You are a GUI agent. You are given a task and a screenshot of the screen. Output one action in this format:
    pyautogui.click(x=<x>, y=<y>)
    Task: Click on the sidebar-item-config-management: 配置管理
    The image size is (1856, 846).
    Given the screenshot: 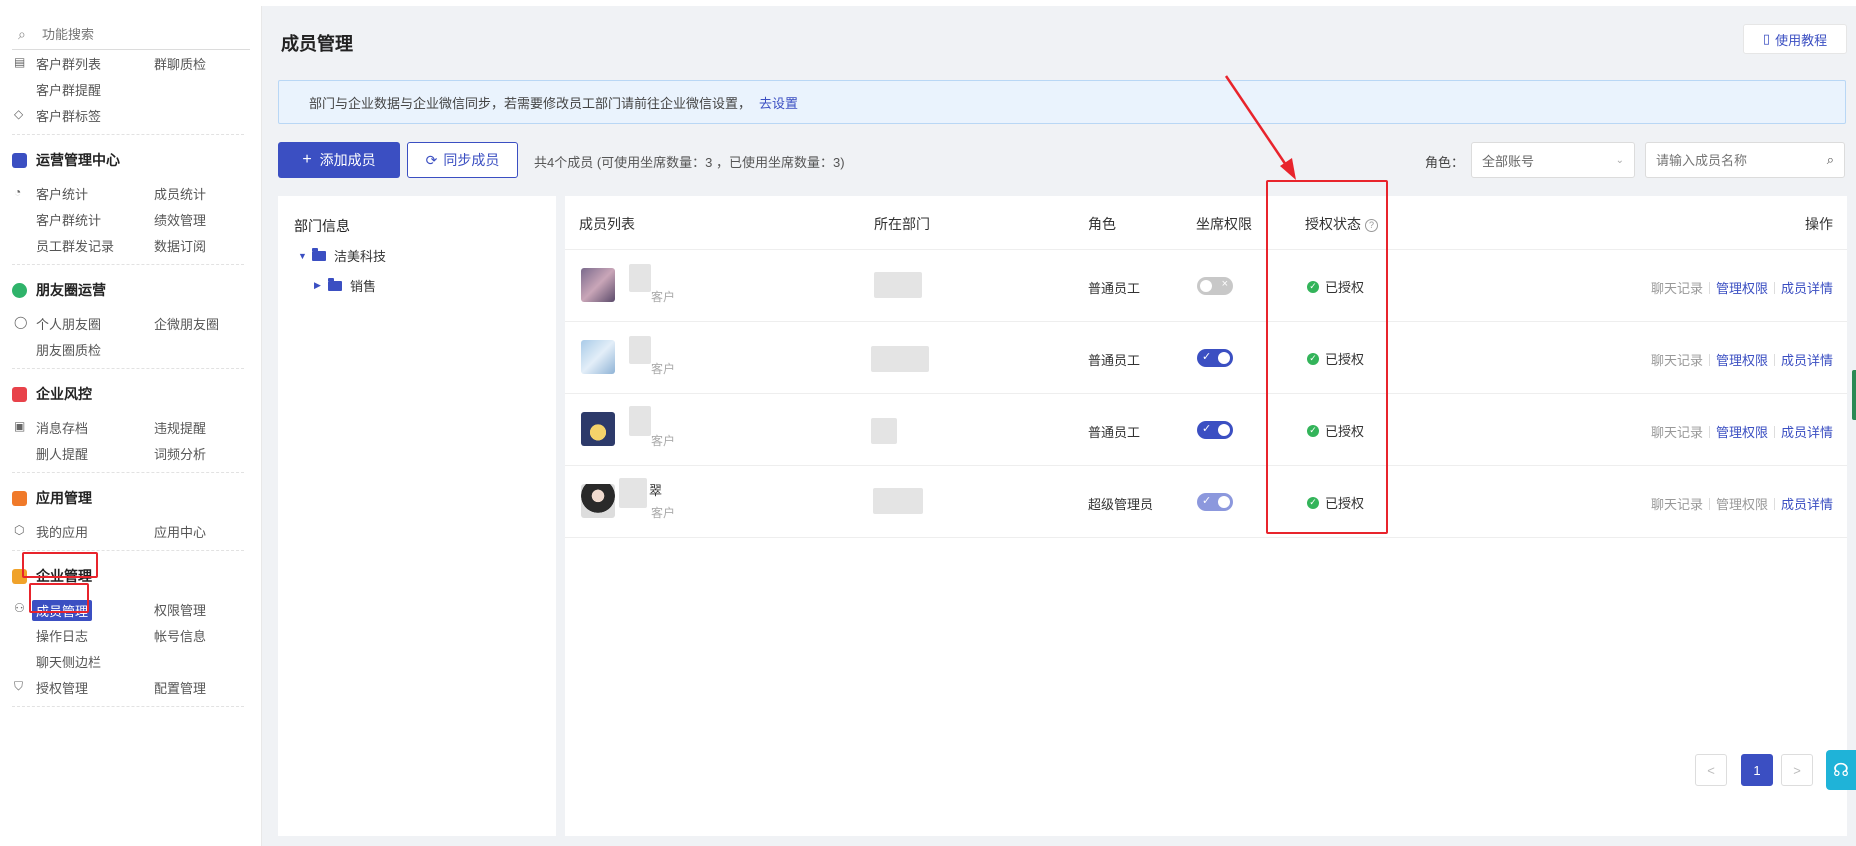 What is the action you would take?
    pyautogui.click(x=180, y=687)
    